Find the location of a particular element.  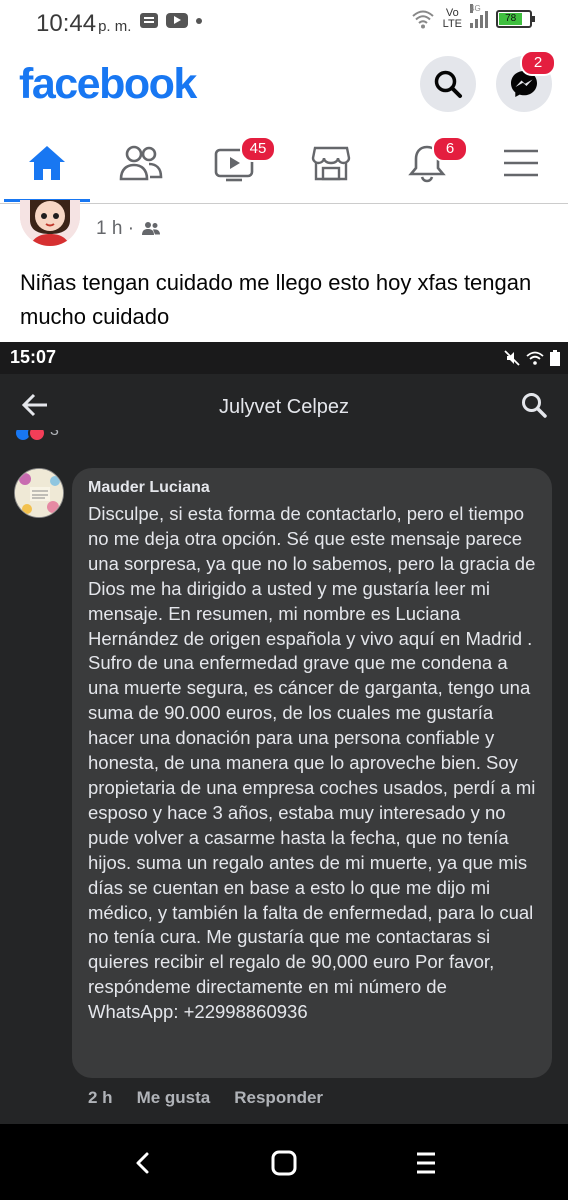

commenter-avatar-image is located at coordinates (39, 493).